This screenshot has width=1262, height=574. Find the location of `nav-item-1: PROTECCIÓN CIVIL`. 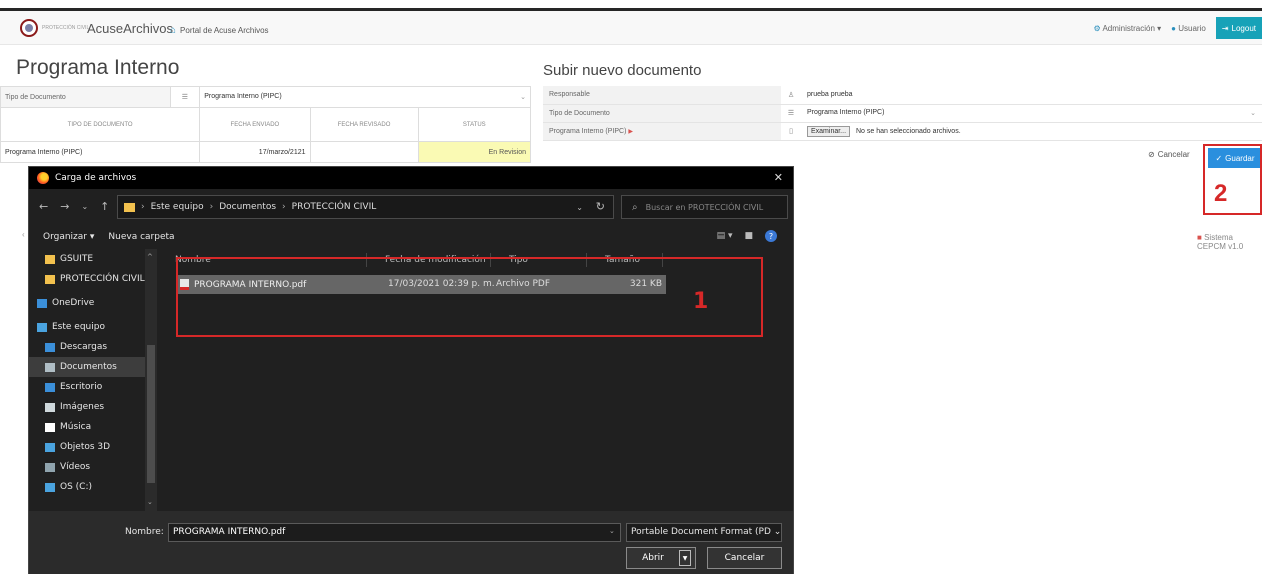

nav-item-1: PROTECCIÓN CIVIL is located at coordinates (93, 279).